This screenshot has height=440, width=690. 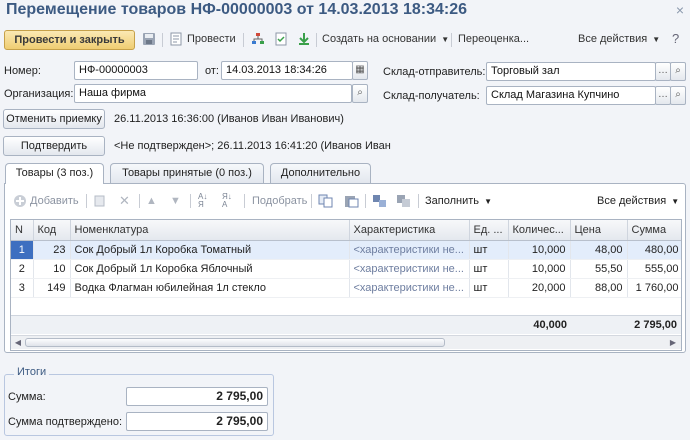 What do you see at coordinates (360, 70) in the screenshot?
I see `calendar-icon: ▦` at bounding box center [360, 70].